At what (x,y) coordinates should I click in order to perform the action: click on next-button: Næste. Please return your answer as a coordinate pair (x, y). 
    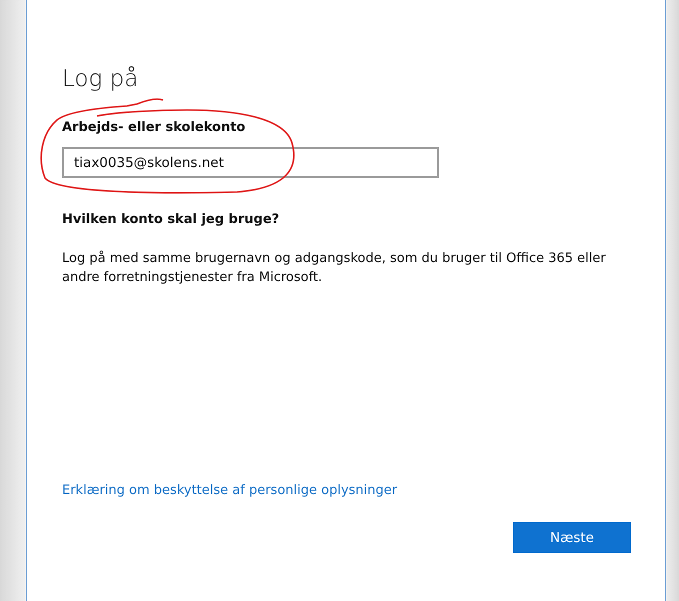
    Looking at the image, I should click on (572, 537).